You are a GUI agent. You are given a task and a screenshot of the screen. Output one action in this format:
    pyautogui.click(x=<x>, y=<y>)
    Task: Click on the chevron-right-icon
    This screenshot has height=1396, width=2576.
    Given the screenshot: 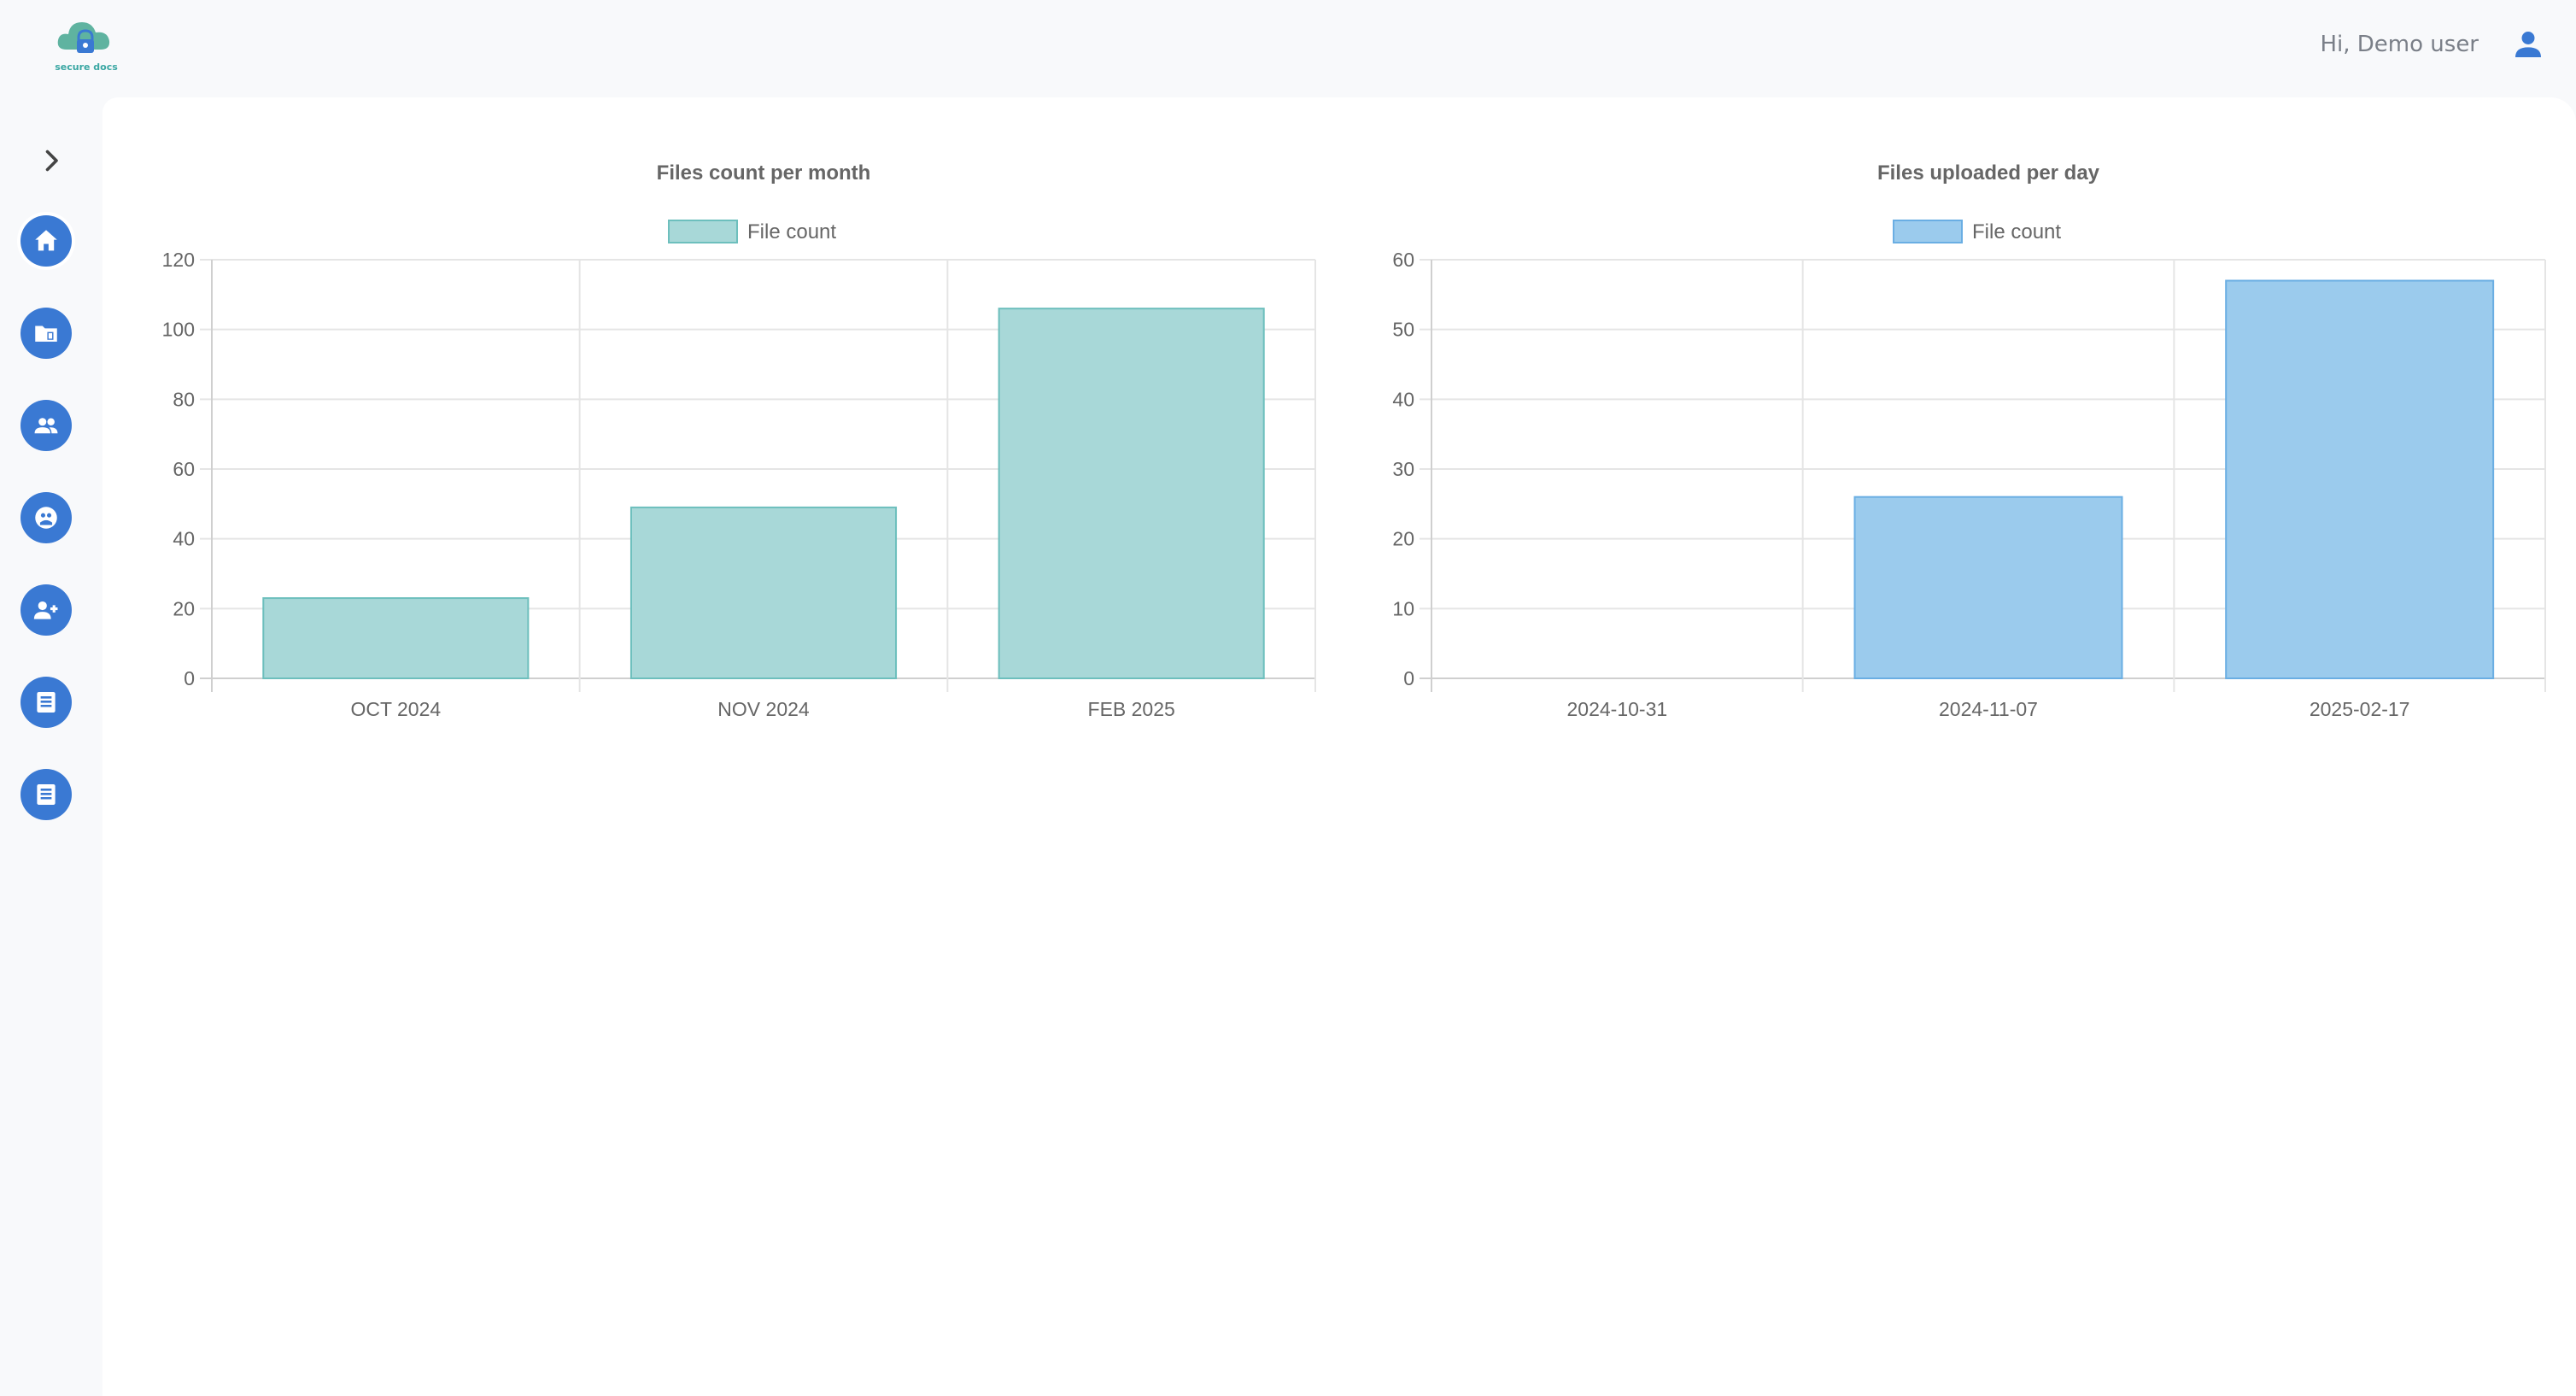 What is the action you would take?
    pyautogui.click(x=51, y=160)
    